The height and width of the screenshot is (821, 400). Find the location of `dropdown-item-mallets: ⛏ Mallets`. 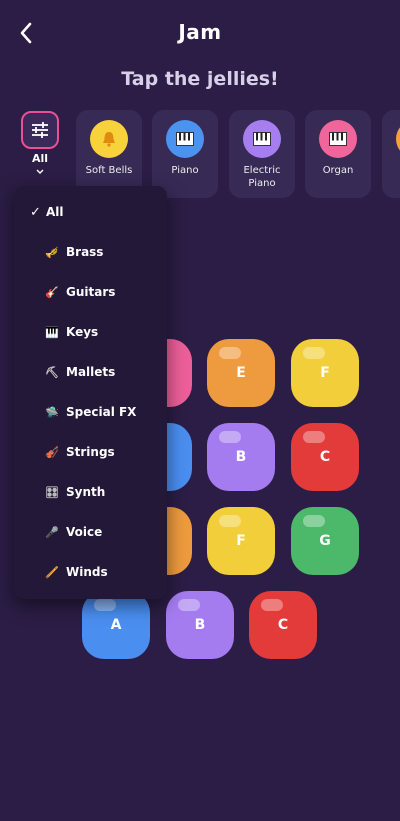

dropdown-item-mallets: ⛏ Mallets is located at coordinates (90, 372).